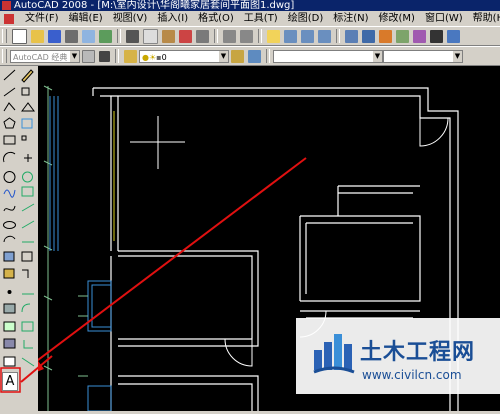 The height and width of the screenshot is (414, 500). I want to click on layer-select: ●☀▪0 ▼, so click(184, 56).